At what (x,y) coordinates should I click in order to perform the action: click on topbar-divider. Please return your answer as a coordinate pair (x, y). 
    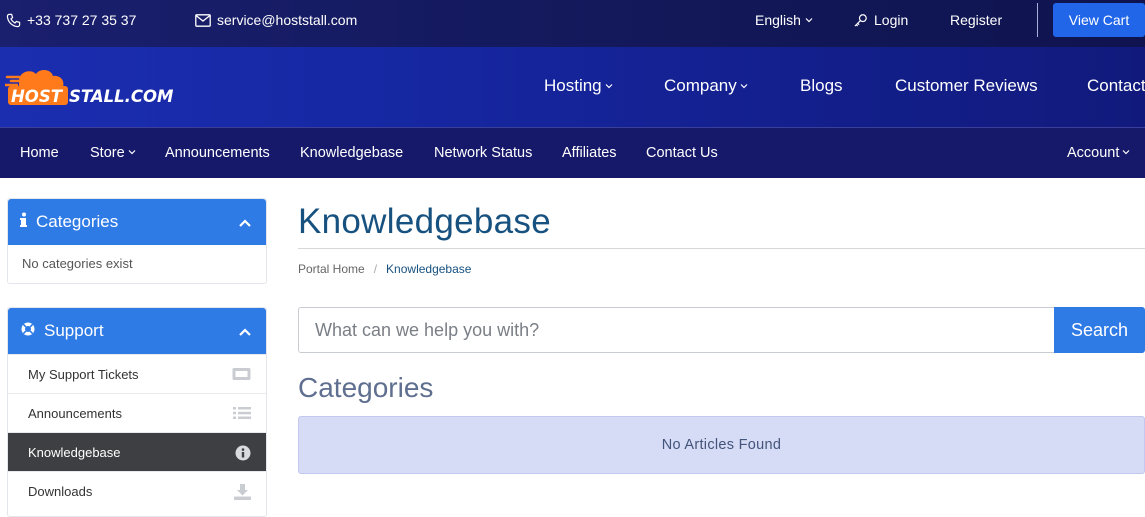
    Looking at the image, I should click on (1037, 20).